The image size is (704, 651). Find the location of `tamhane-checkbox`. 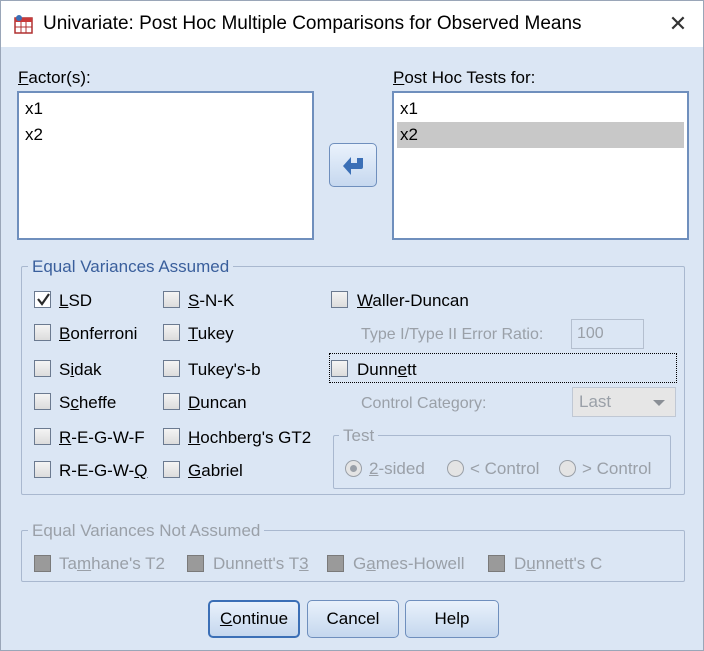

tamhane-checkbox is located at coordinates (42, 563).